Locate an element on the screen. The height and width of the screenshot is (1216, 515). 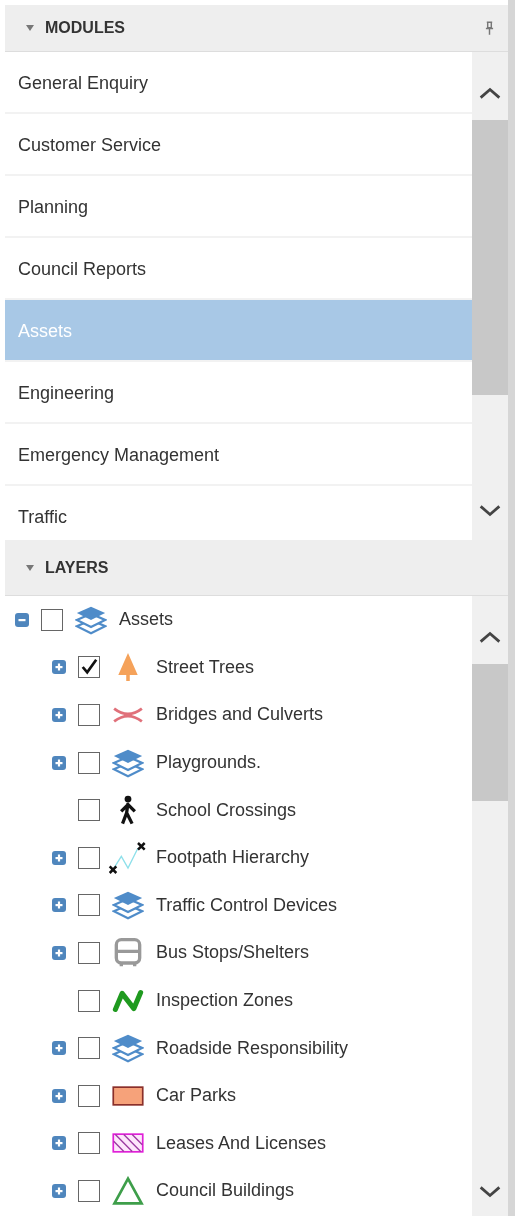
layer-name: Roadside Responsibility is located at coordinates (252, 1048).